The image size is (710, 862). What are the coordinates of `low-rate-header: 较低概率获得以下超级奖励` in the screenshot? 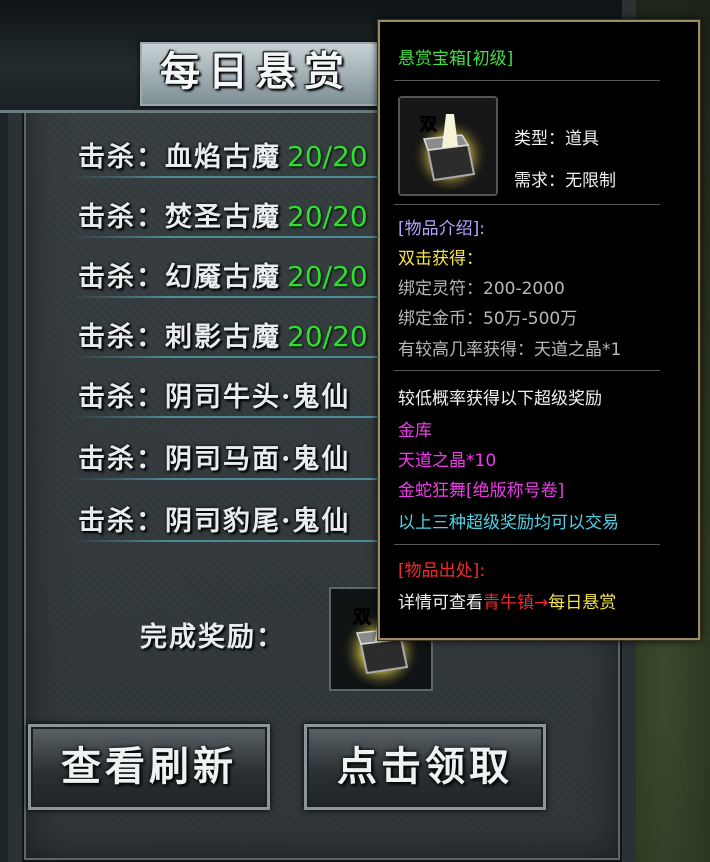 It's located at (500, 399).